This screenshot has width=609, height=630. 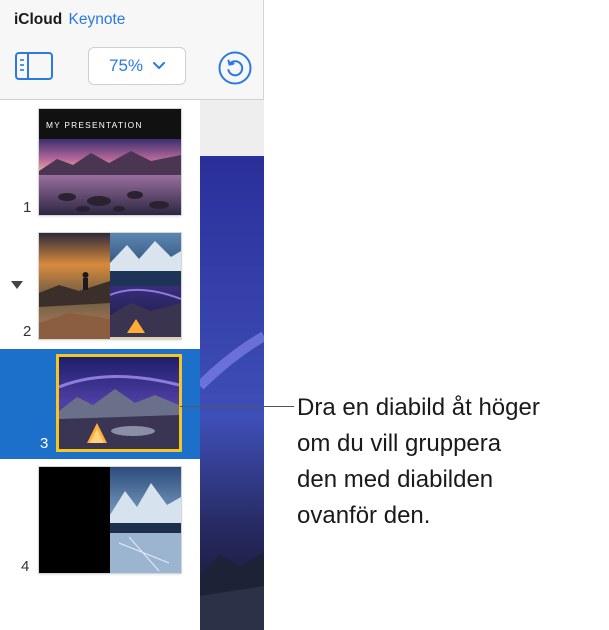 I want to click on brand-app-name: Keynote, so click(x=97, y=19).